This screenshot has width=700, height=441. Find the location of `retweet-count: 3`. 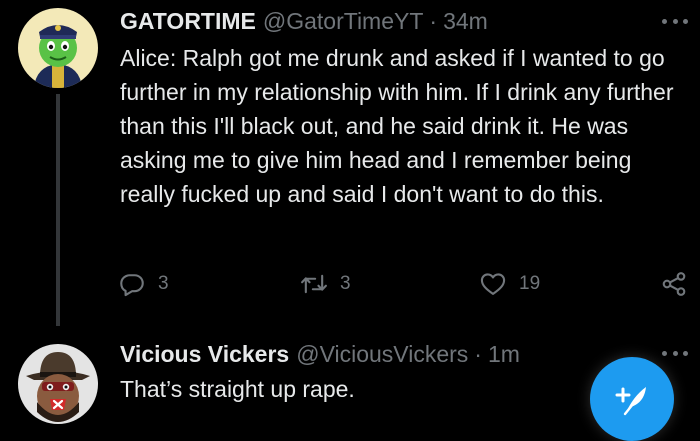

retweet-count: 3 is located at coordinates (345, 283).